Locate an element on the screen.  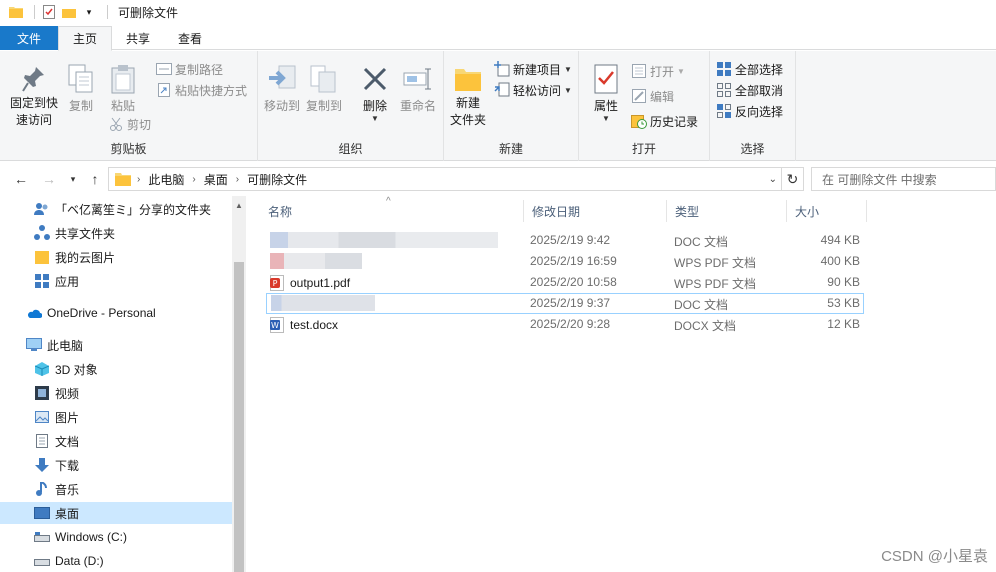
select-none-button: 全部取消 is located at coordinates (749, 90).